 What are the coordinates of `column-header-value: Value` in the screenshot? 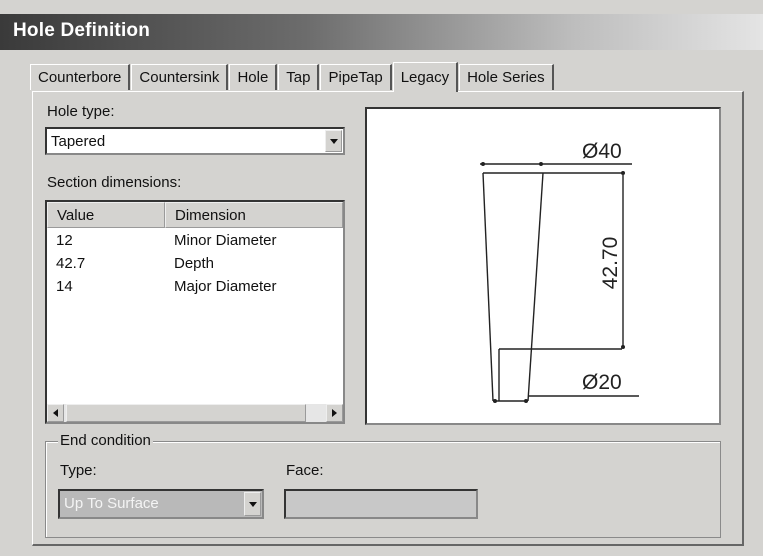 It's located at (106, 215).